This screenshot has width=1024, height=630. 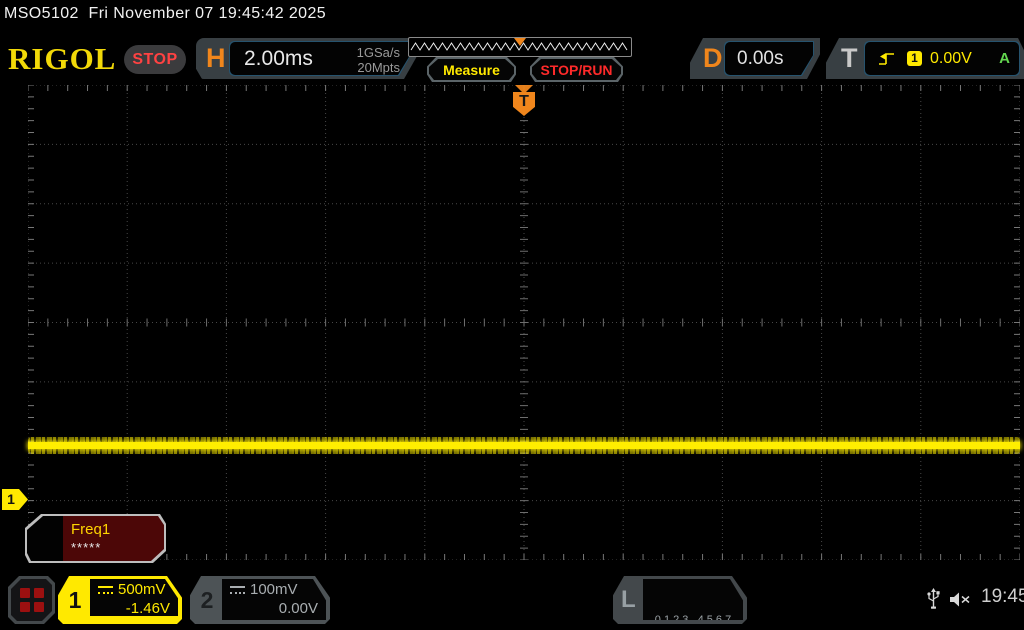 I want to click on channel1-scale: 500mV, so click(x=142, y=589).